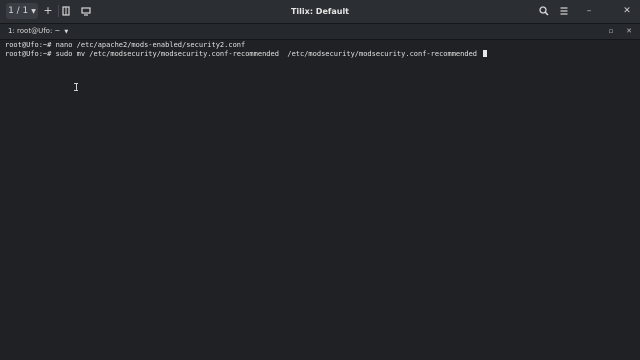  I want to click on minimize-icon: –, so click(589, 11).